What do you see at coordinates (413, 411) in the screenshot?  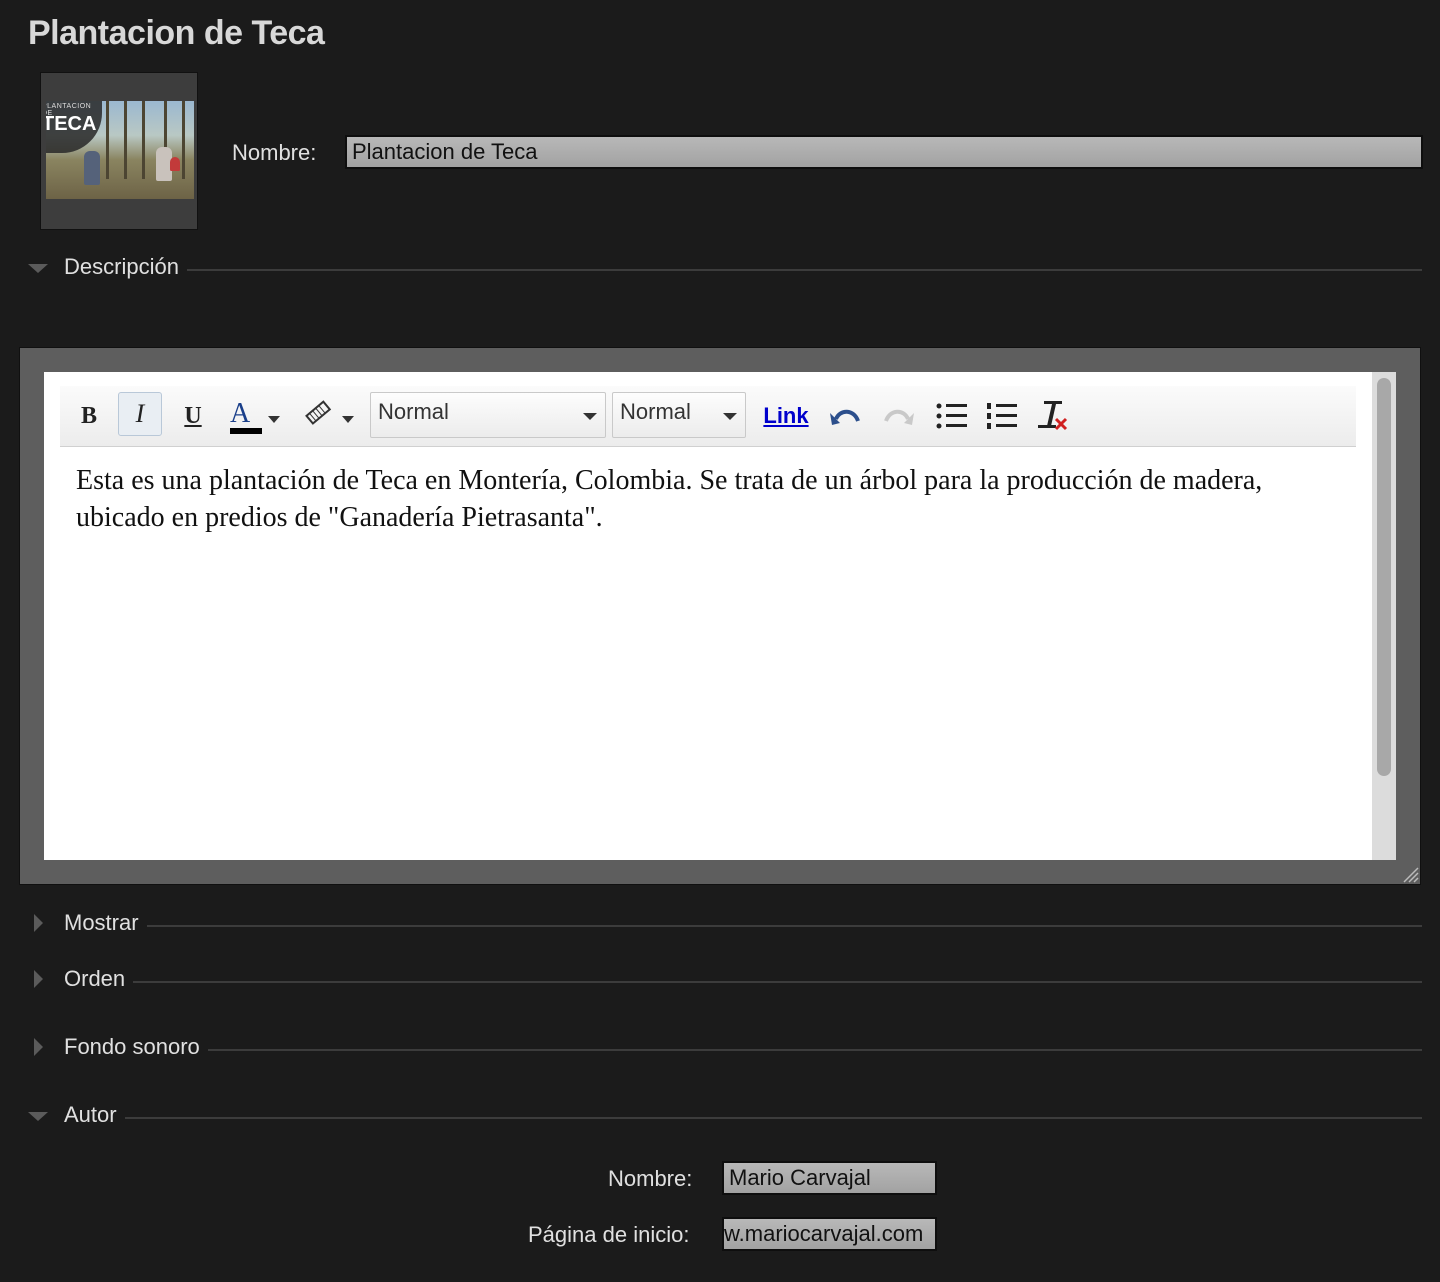 I see `format-select-value: Normal` at bounding box center [413, 411].